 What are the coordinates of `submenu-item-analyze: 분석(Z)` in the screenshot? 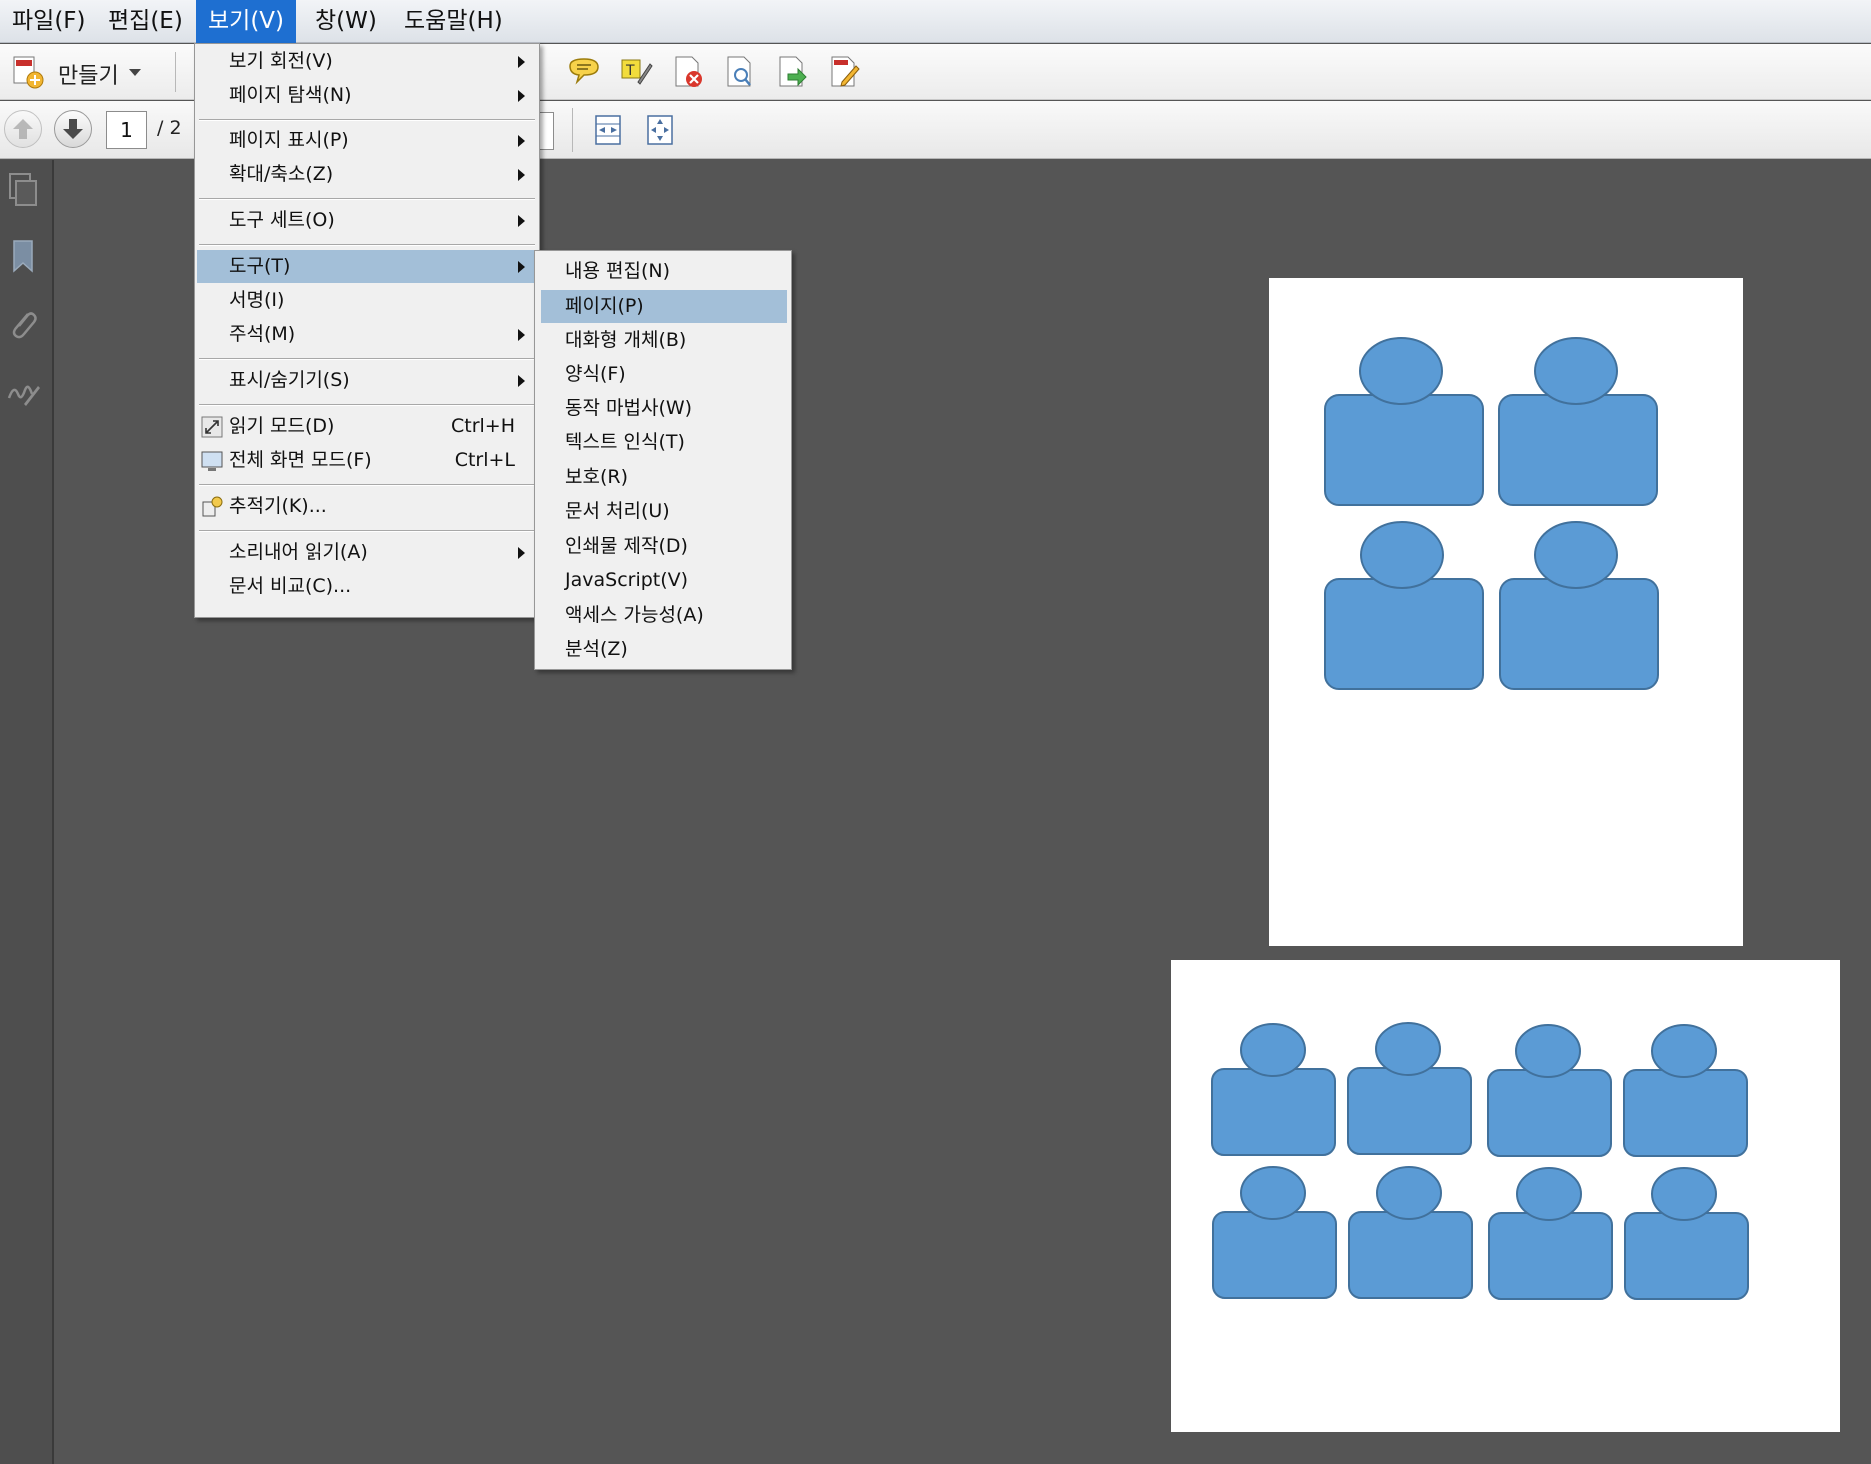 It's located at (663, 649).